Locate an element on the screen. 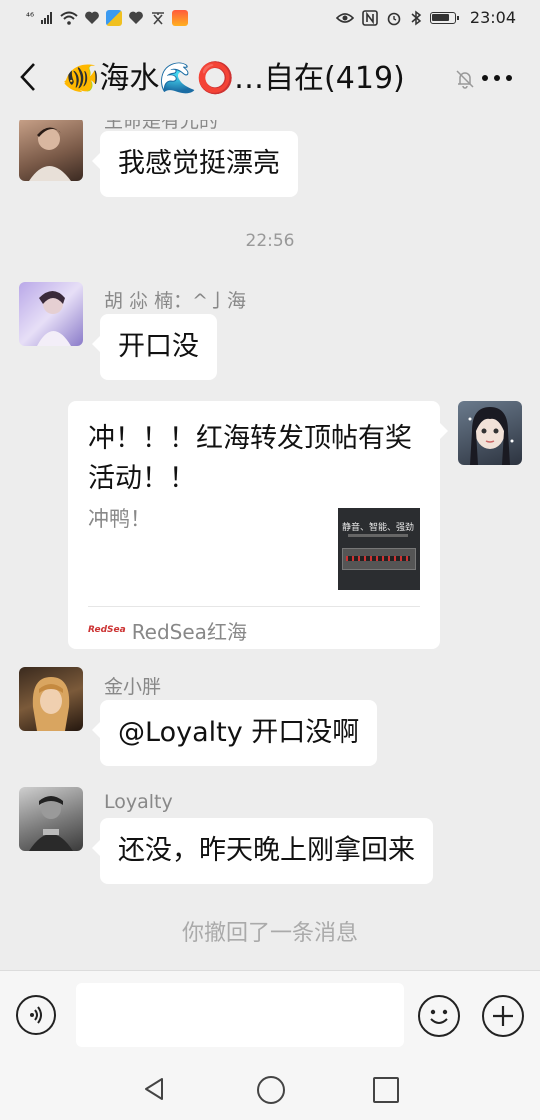 This screenshot has width=540, height=1120. thumbnail-caption: 静音、智能、强劲 is located at coordinates (378, 528).